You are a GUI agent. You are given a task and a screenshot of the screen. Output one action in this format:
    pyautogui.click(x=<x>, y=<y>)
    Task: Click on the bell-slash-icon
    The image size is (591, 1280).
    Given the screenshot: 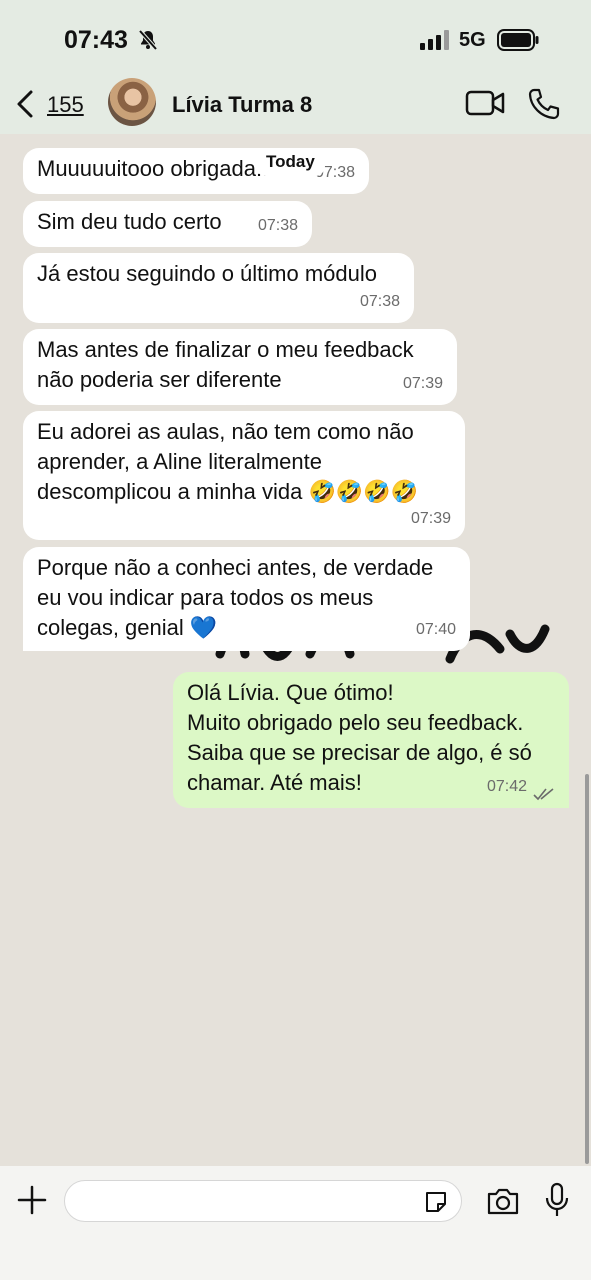 What is the action you would take?
    pyautogui.click(x=148, y=40)
    